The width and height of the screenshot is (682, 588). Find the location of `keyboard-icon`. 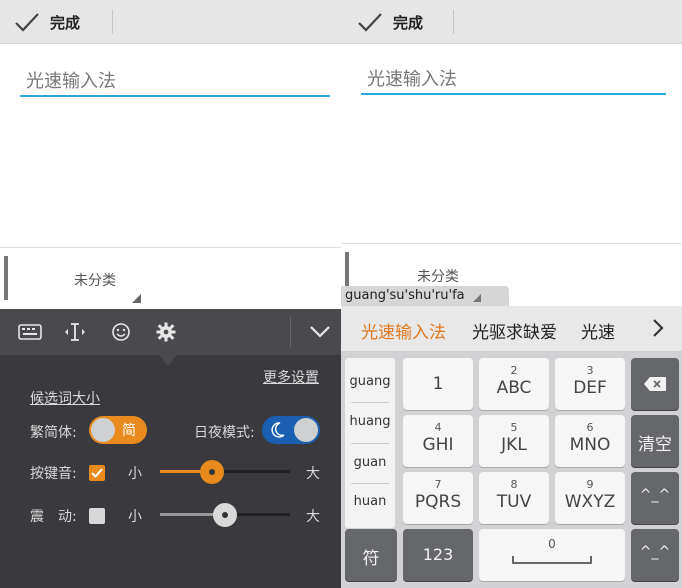

keyboard-icon is located at coordinates (30, 332).